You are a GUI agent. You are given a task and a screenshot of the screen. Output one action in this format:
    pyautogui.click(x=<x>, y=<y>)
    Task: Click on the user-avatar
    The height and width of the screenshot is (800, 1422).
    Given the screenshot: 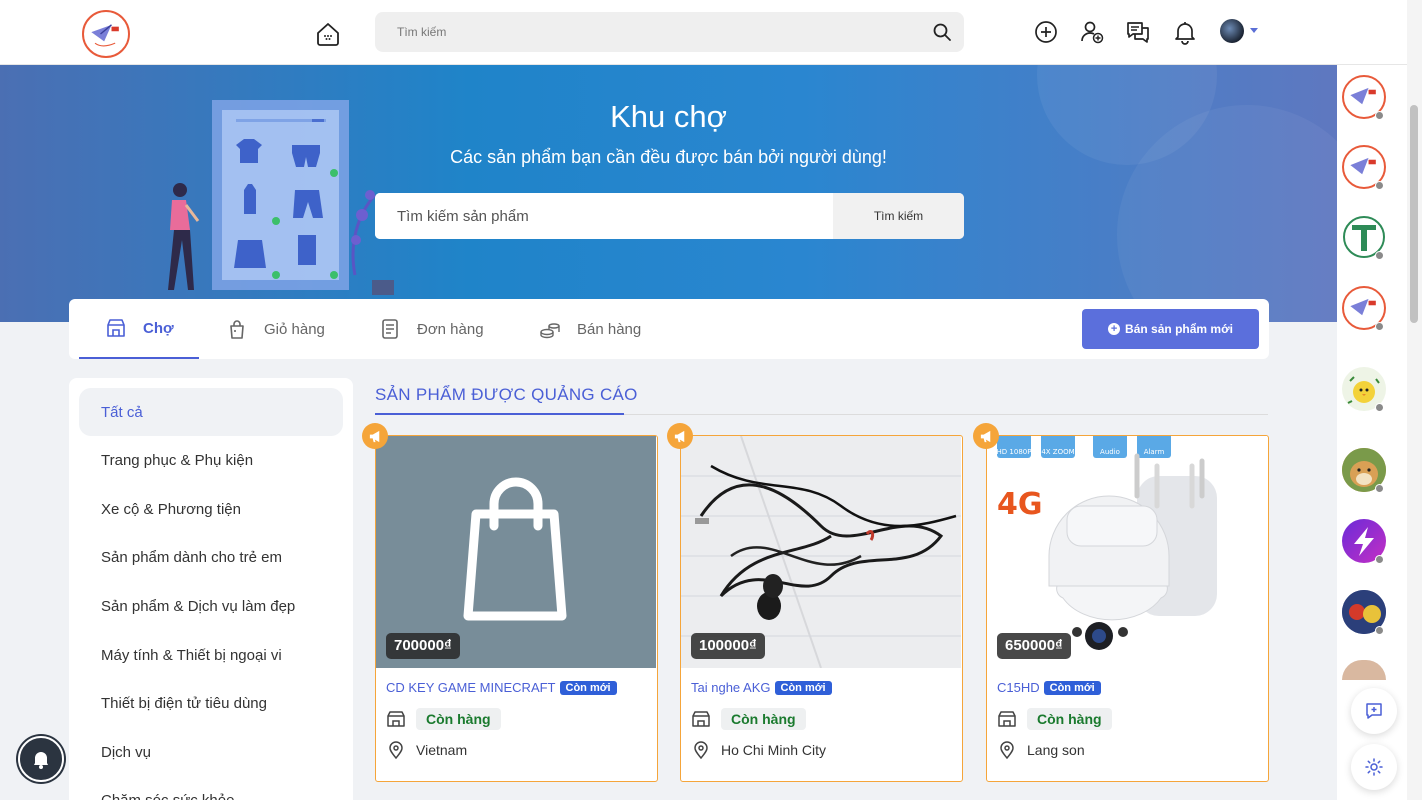 What is the action you would take?
    pyautogui.click(x=1232, y=31)
    